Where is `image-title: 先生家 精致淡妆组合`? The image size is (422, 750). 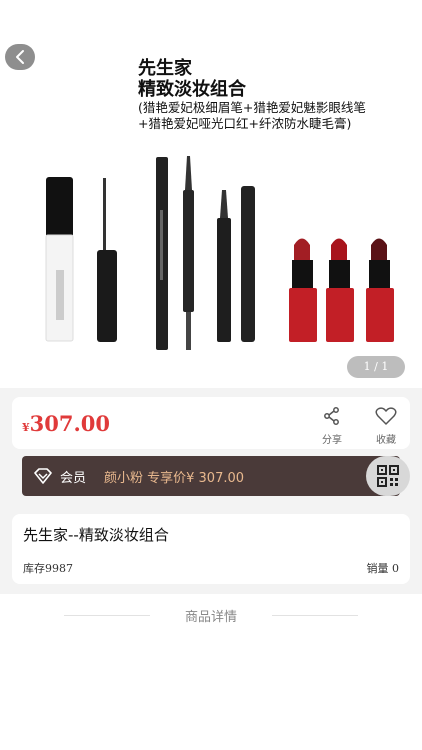 image-title: 先生家 精致淡妆组合 is located at coordinates (192, 79).